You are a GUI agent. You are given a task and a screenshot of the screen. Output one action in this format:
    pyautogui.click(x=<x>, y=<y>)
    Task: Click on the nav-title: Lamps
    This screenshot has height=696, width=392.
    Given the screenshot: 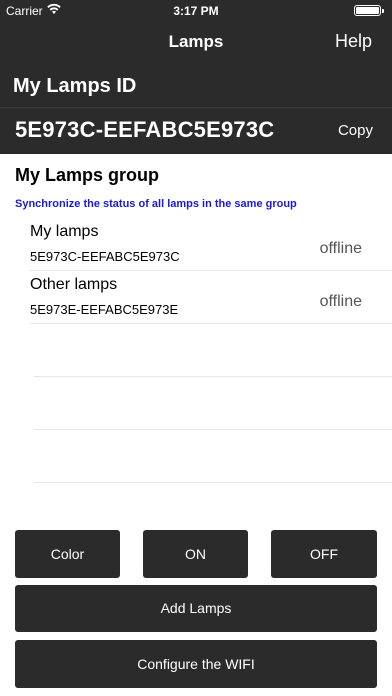 What is the action you would take?
    pyautogui.click(x=196, y=41)
    